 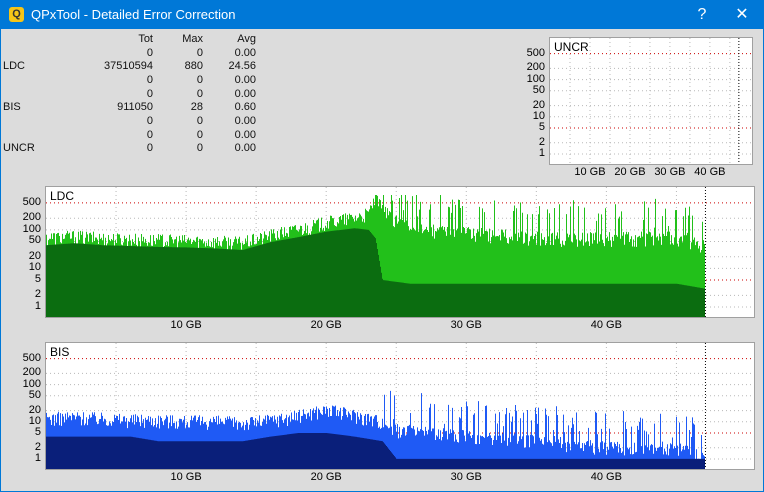 I want to click on stats-tot: 37510594, so click(x=128, y=66).